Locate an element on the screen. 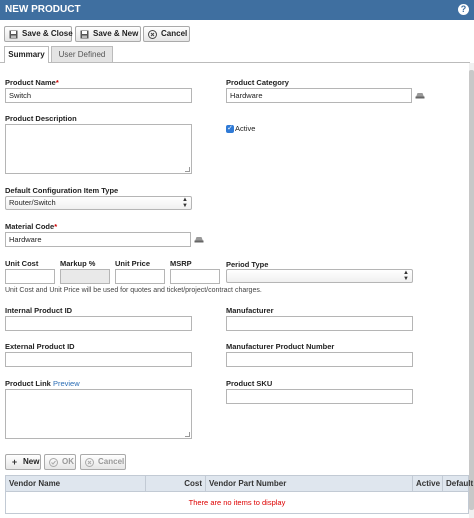 The image size is (474, 518). markup-pct-input is located at coordinates (85, 276).